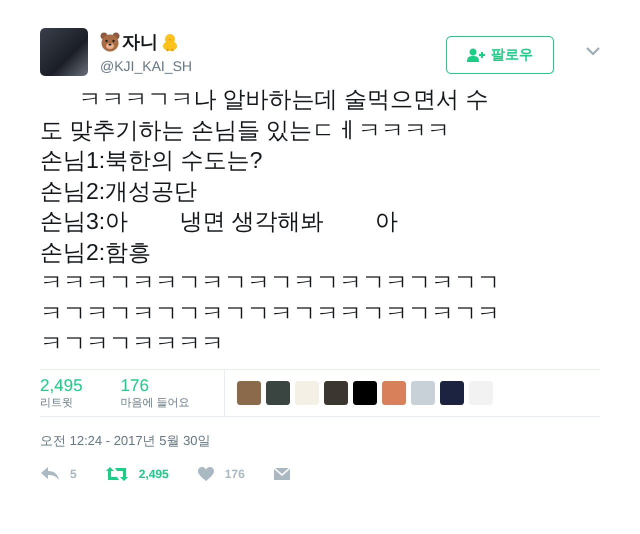  What do you see at coordinates (96, 252) in the screenshot?
I see `tweet-text-line: 손님2:함흥` at bounding box center [96, 252].